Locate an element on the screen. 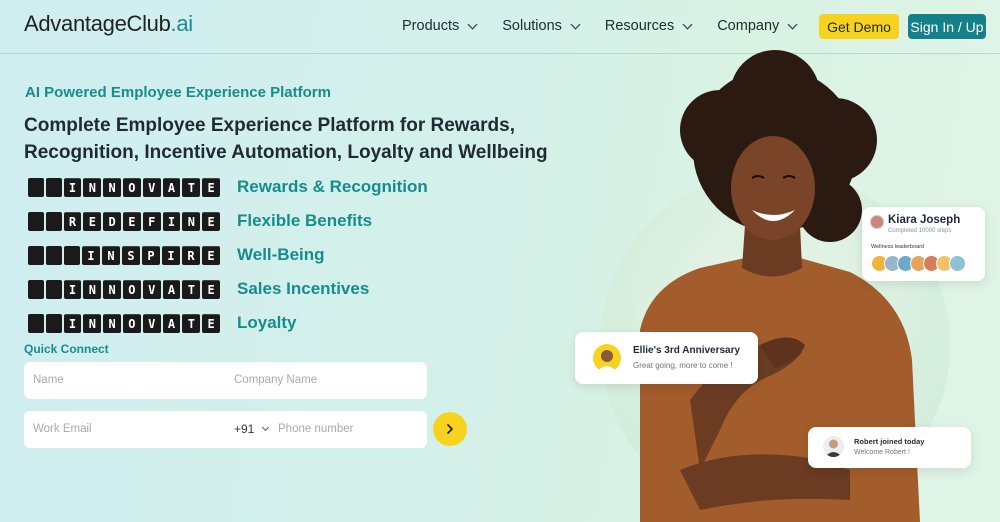  country-code-value: +91 is located at coordinates (244, 429).